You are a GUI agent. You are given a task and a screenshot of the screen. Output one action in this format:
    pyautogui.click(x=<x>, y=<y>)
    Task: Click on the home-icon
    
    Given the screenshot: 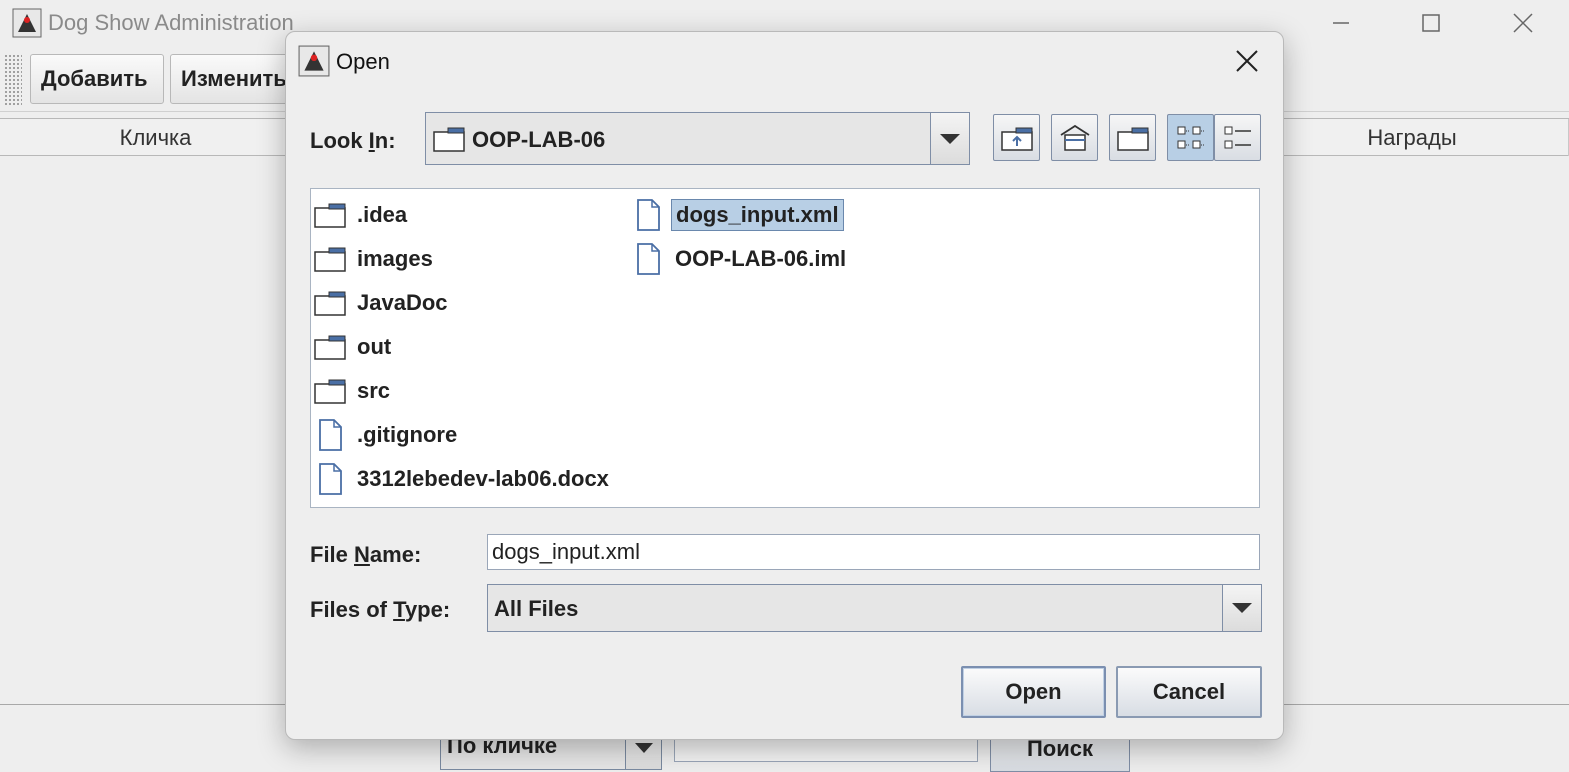 What is the action you would take?
    pyautogui.click(x=1074, y=137)
    